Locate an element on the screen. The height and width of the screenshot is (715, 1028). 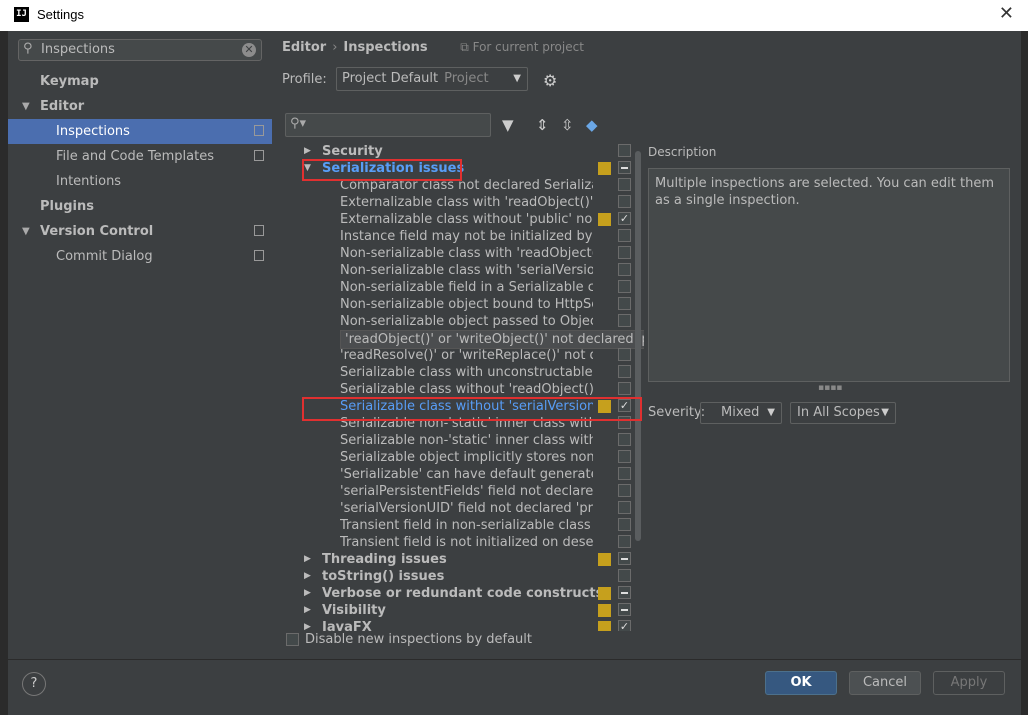
sidebar-item-inspections: Inspections is located at coordinates (140, 131).